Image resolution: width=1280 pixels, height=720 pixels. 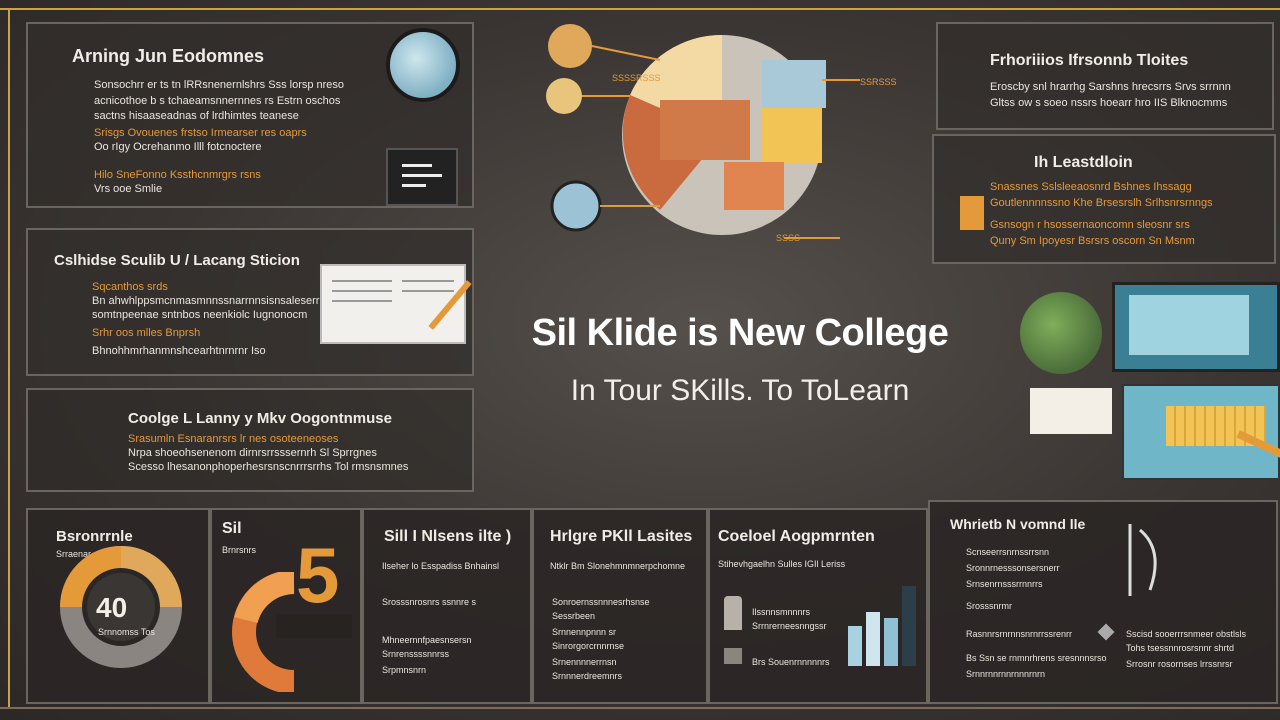 What do you see at coordinates (1006, 674) in the screenshot?
I see `panel-6-line: Srnnrnnrnnrnnnrnrn` at bounding box center [1006, 674].